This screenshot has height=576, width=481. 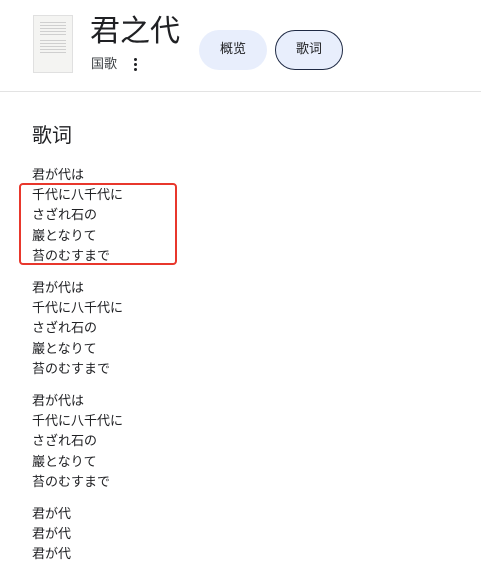 What do you see at coordinates (52, 135) in the screenshot?
I see `lyrics-section-title: 歌词` at bounding box center [52, 135].